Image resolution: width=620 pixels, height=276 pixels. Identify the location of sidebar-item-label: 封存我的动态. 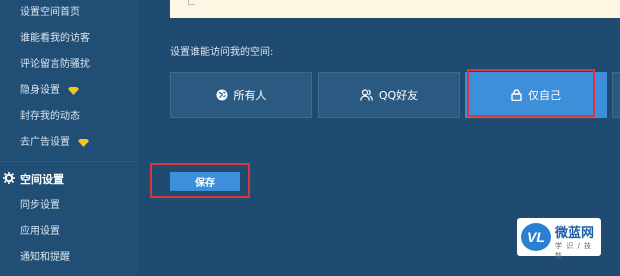
(50, 116).